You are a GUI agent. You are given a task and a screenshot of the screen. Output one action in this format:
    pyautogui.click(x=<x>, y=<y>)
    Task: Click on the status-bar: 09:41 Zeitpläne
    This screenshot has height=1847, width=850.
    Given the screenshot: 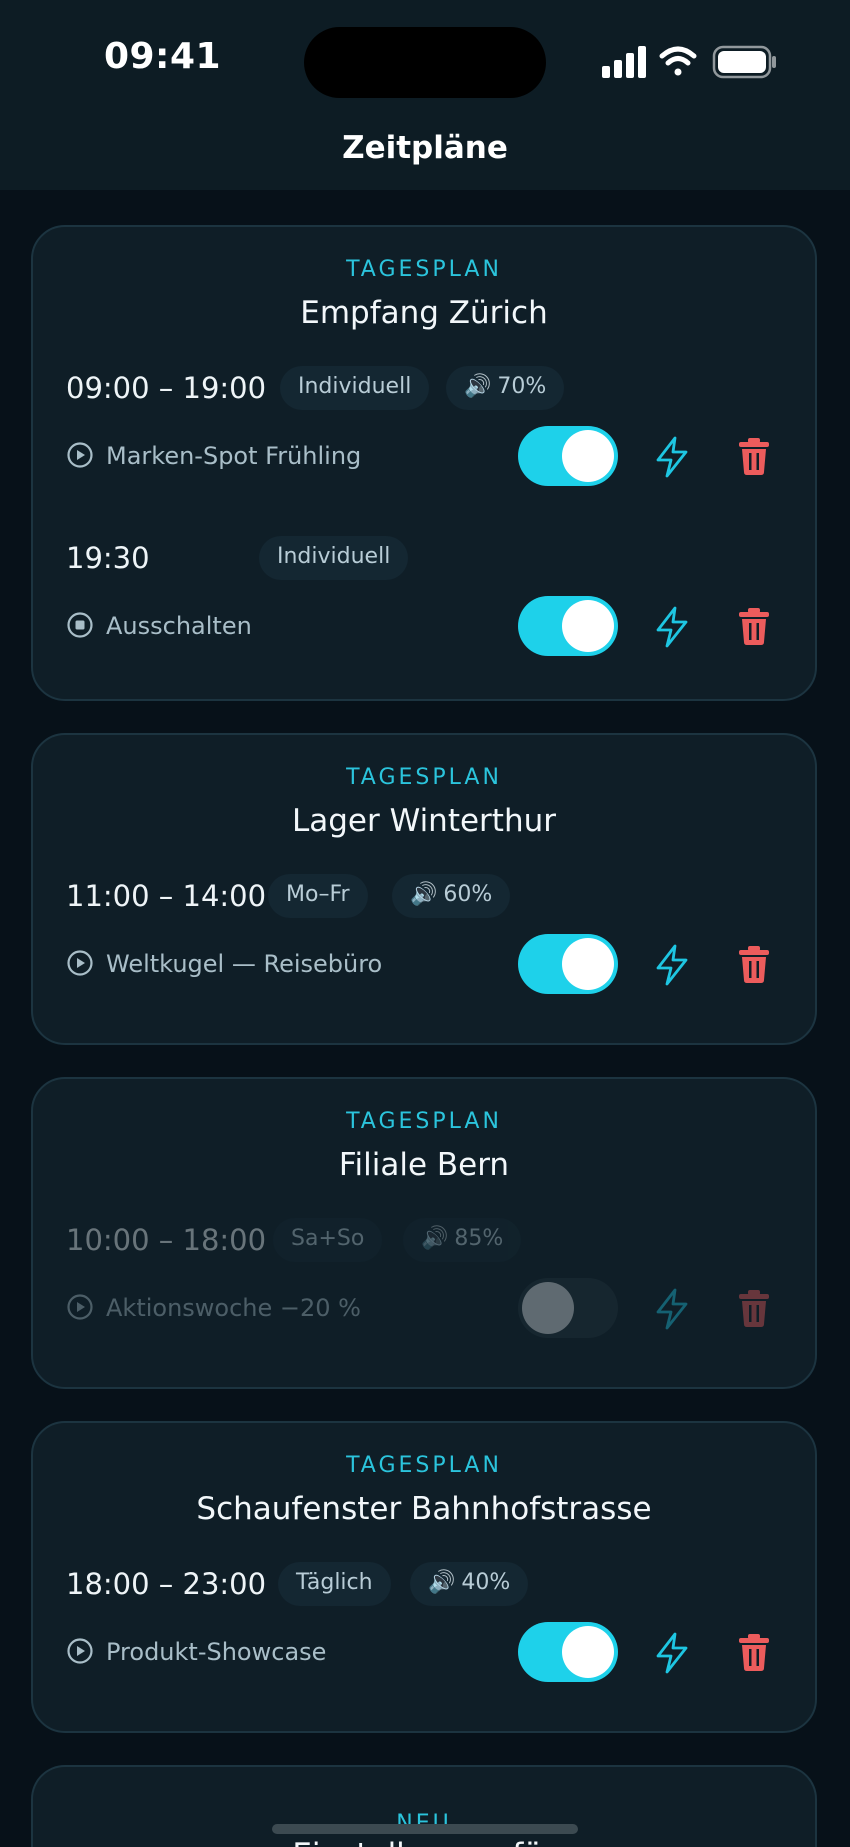 What is the action you would take?
    pyautogui.click(x=425, y=95)
    